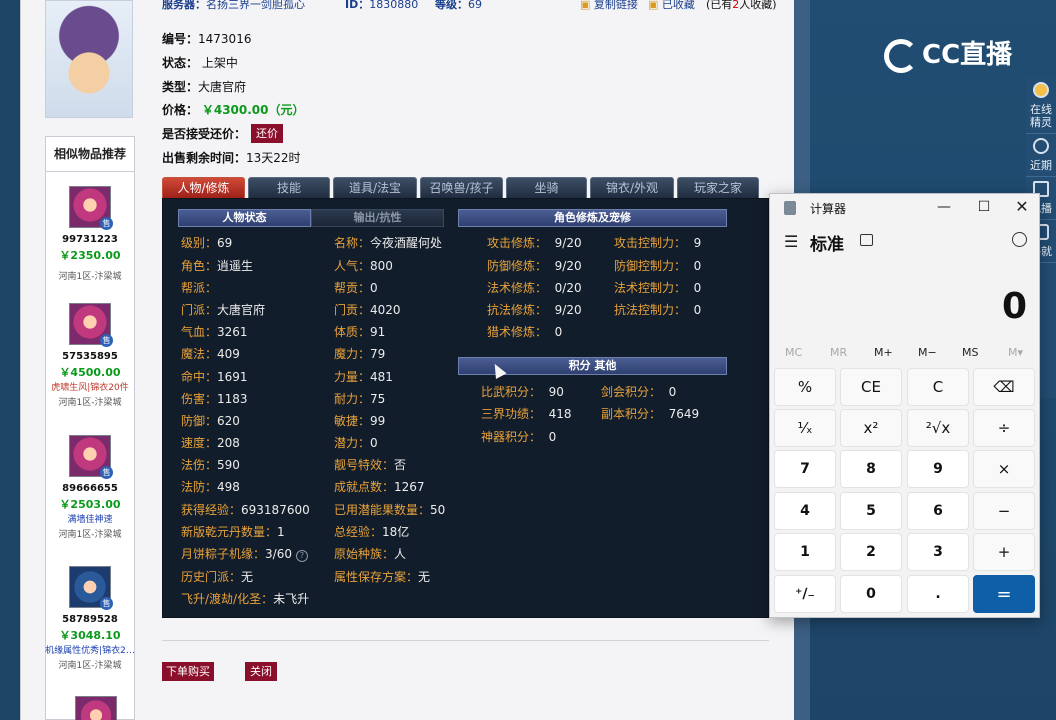  What do you see at coordinates (805, 428) in the screenshot?
I see `reciprocal-button: ¹⁄ₓ` at bounding box center [805, 428].